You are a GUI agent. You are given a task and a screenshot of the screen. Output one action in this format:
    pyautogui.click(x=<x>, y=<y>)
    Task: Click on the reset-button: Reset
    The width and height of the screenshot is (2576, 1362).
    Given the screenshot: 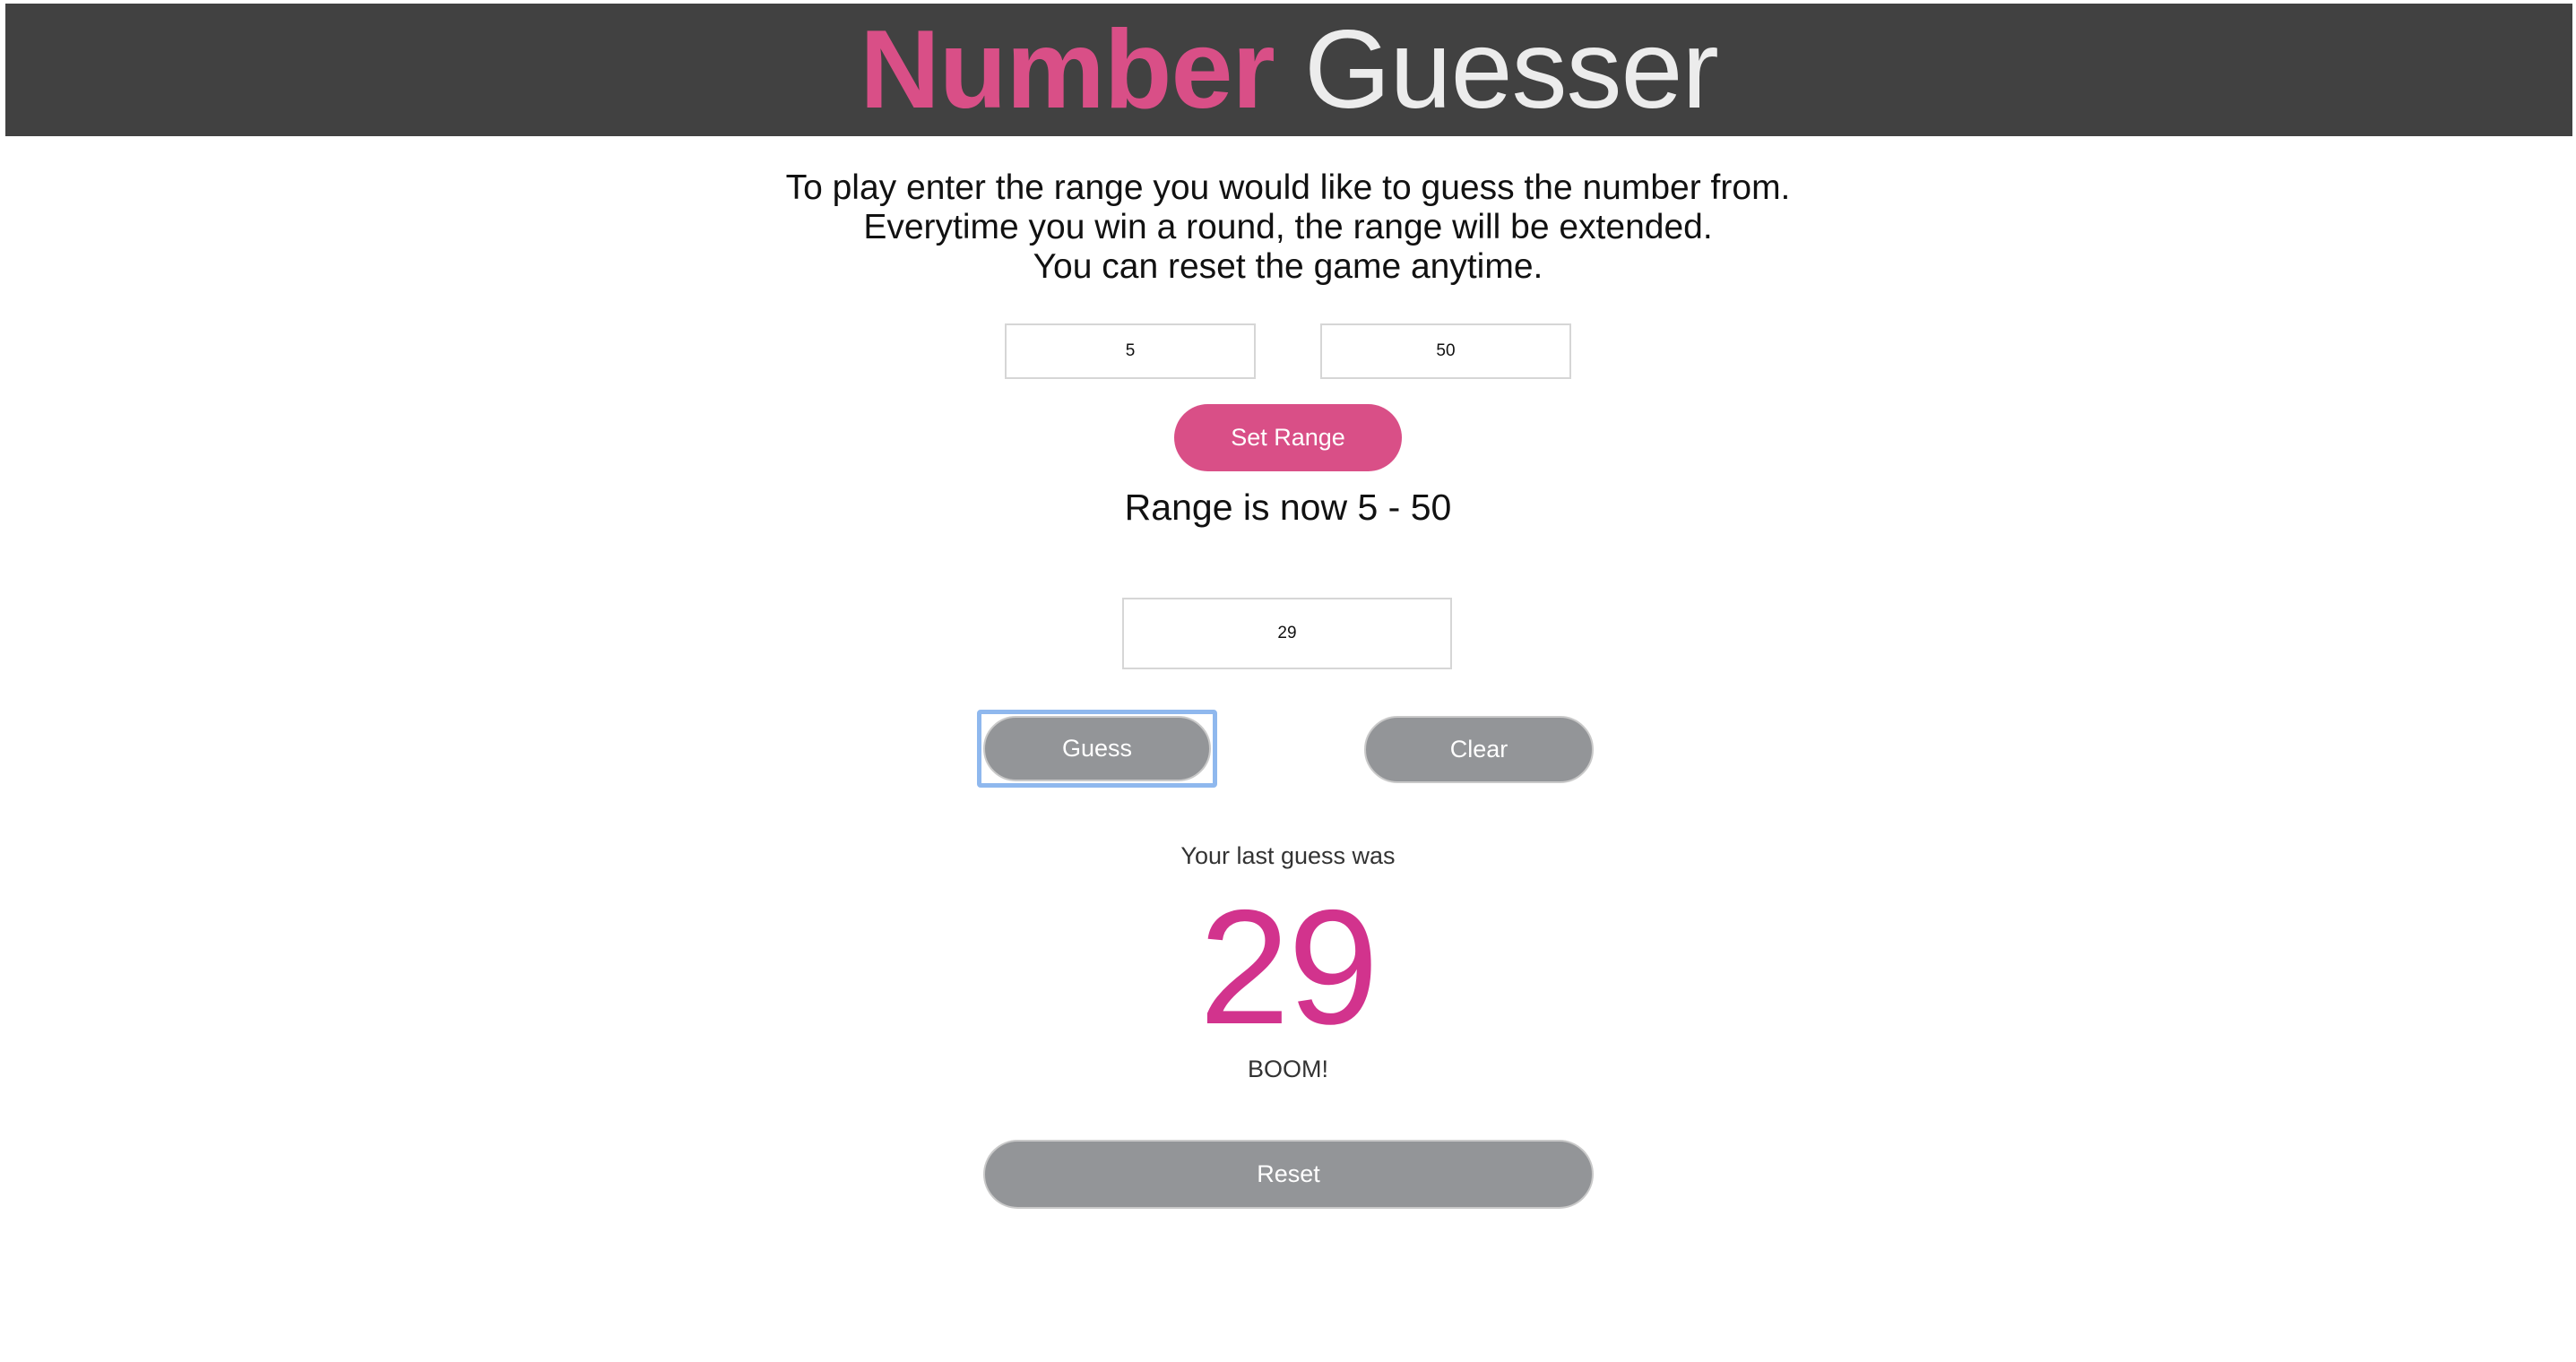 What is the action you would take?
    pyautogui.click(x=1288, y=1174)
    